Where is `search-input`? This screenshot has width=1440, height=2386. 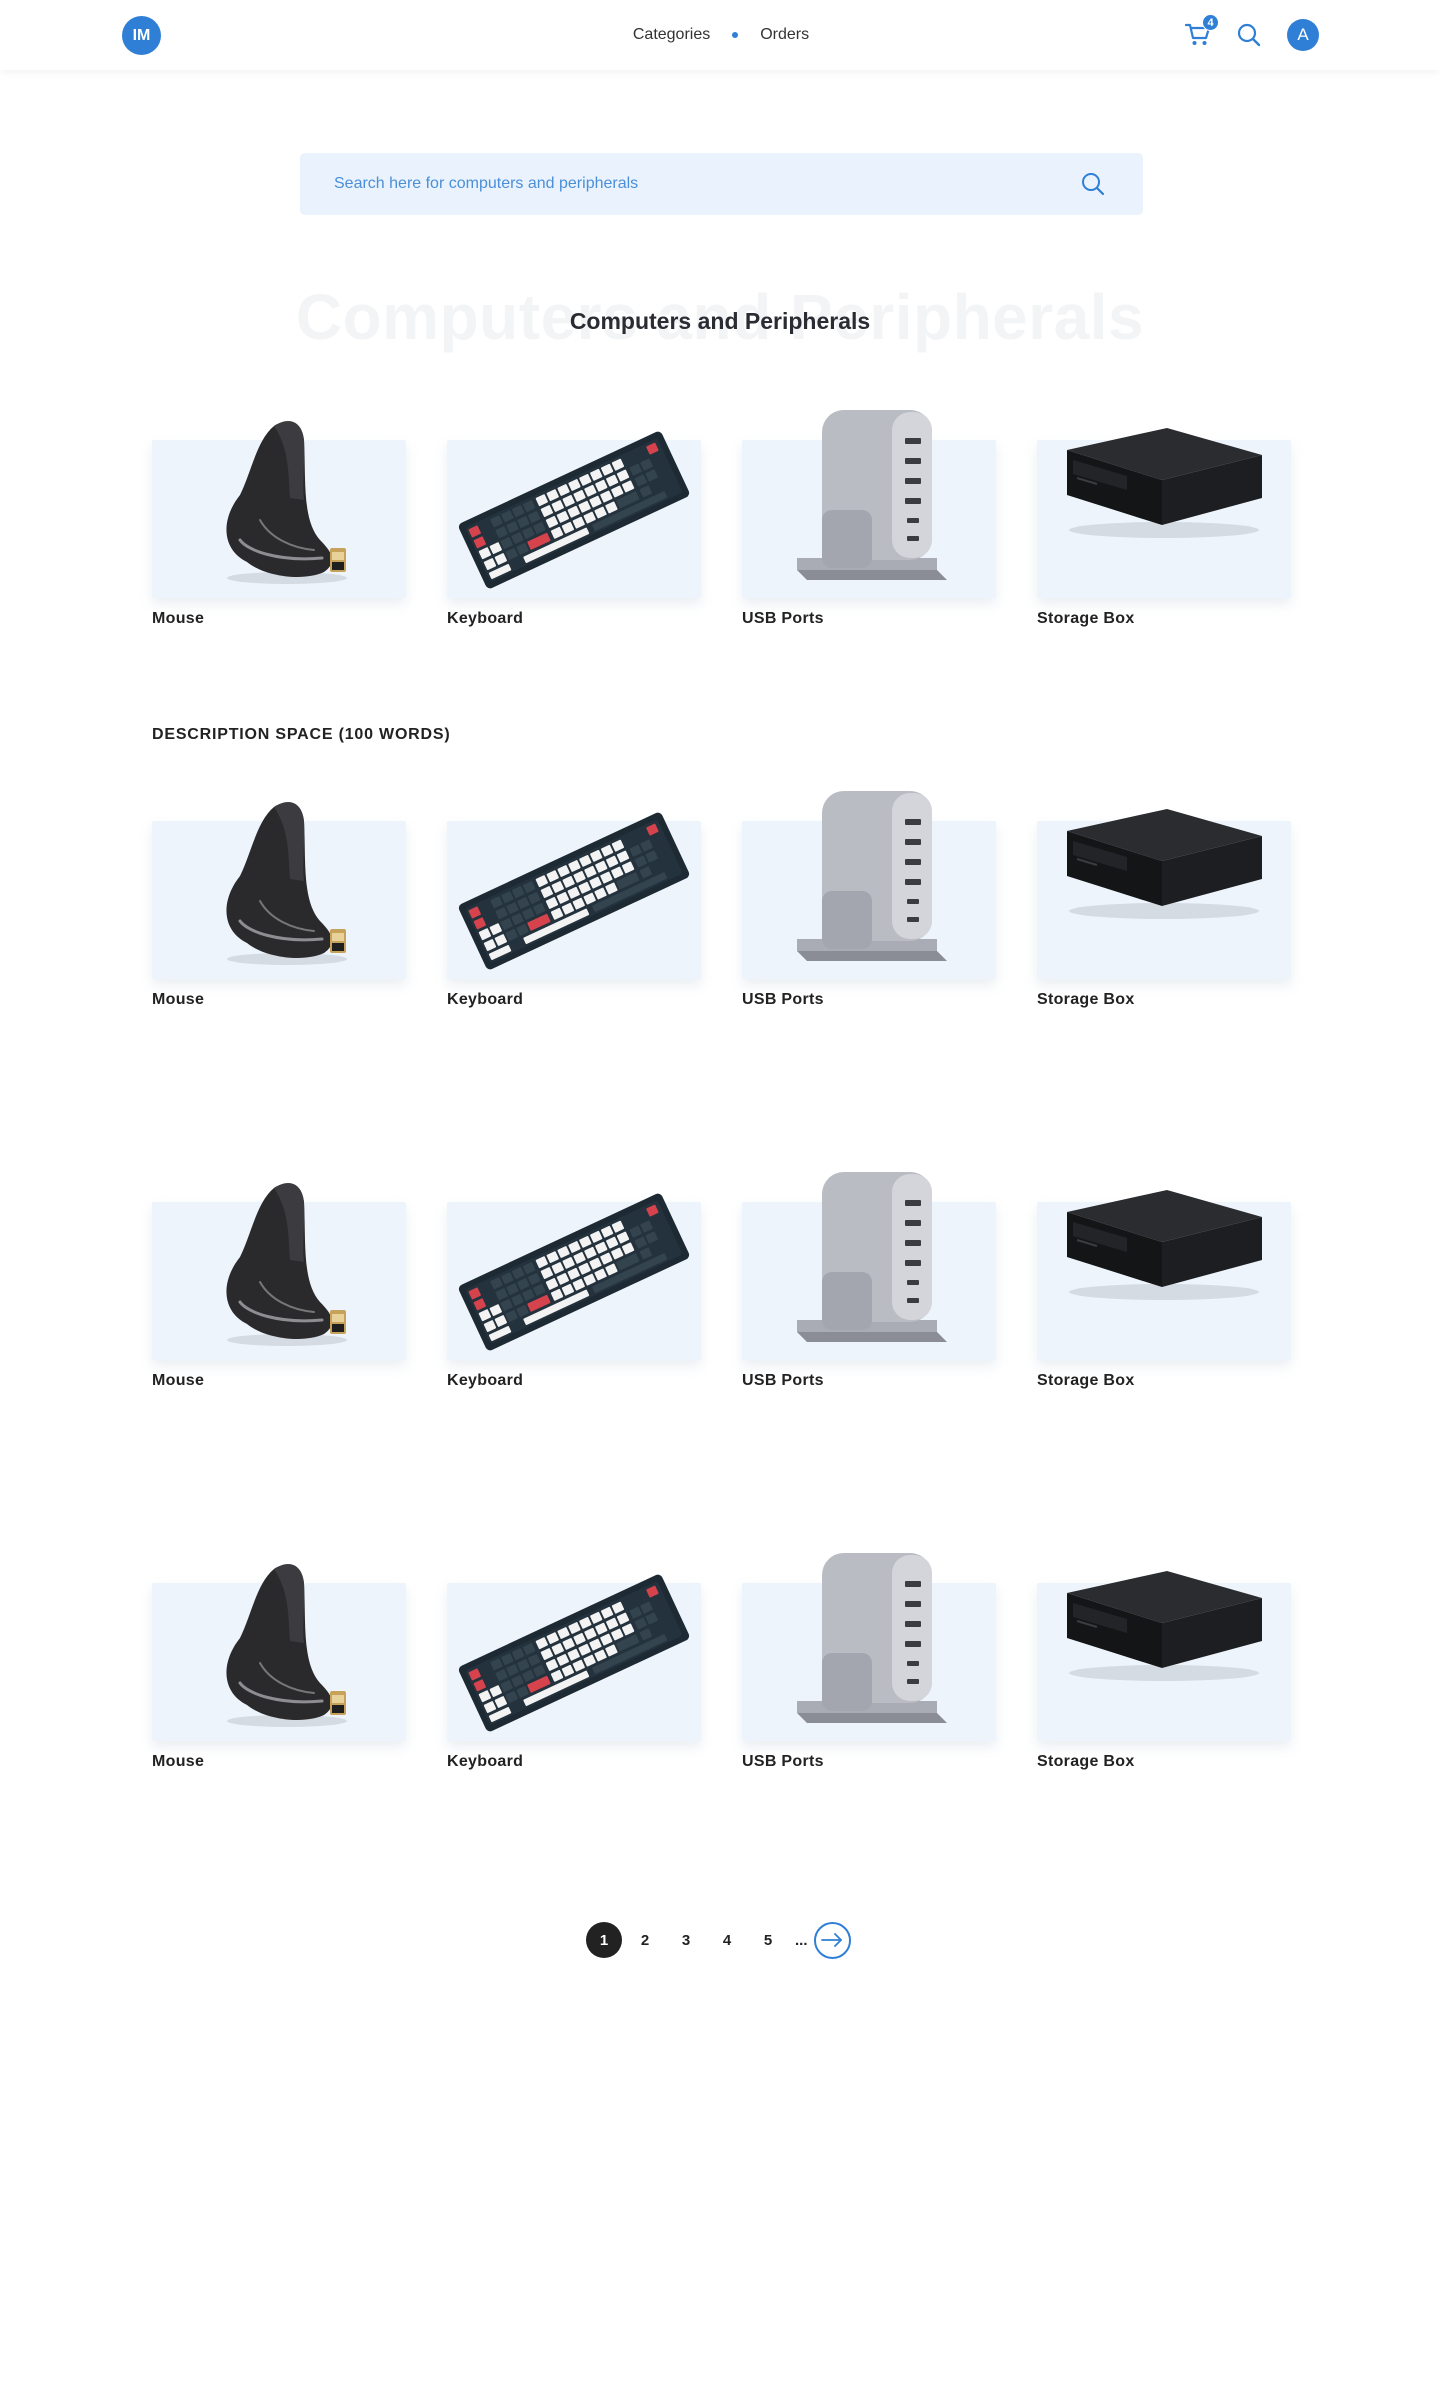
search-input is located at coordinates (684, 184).